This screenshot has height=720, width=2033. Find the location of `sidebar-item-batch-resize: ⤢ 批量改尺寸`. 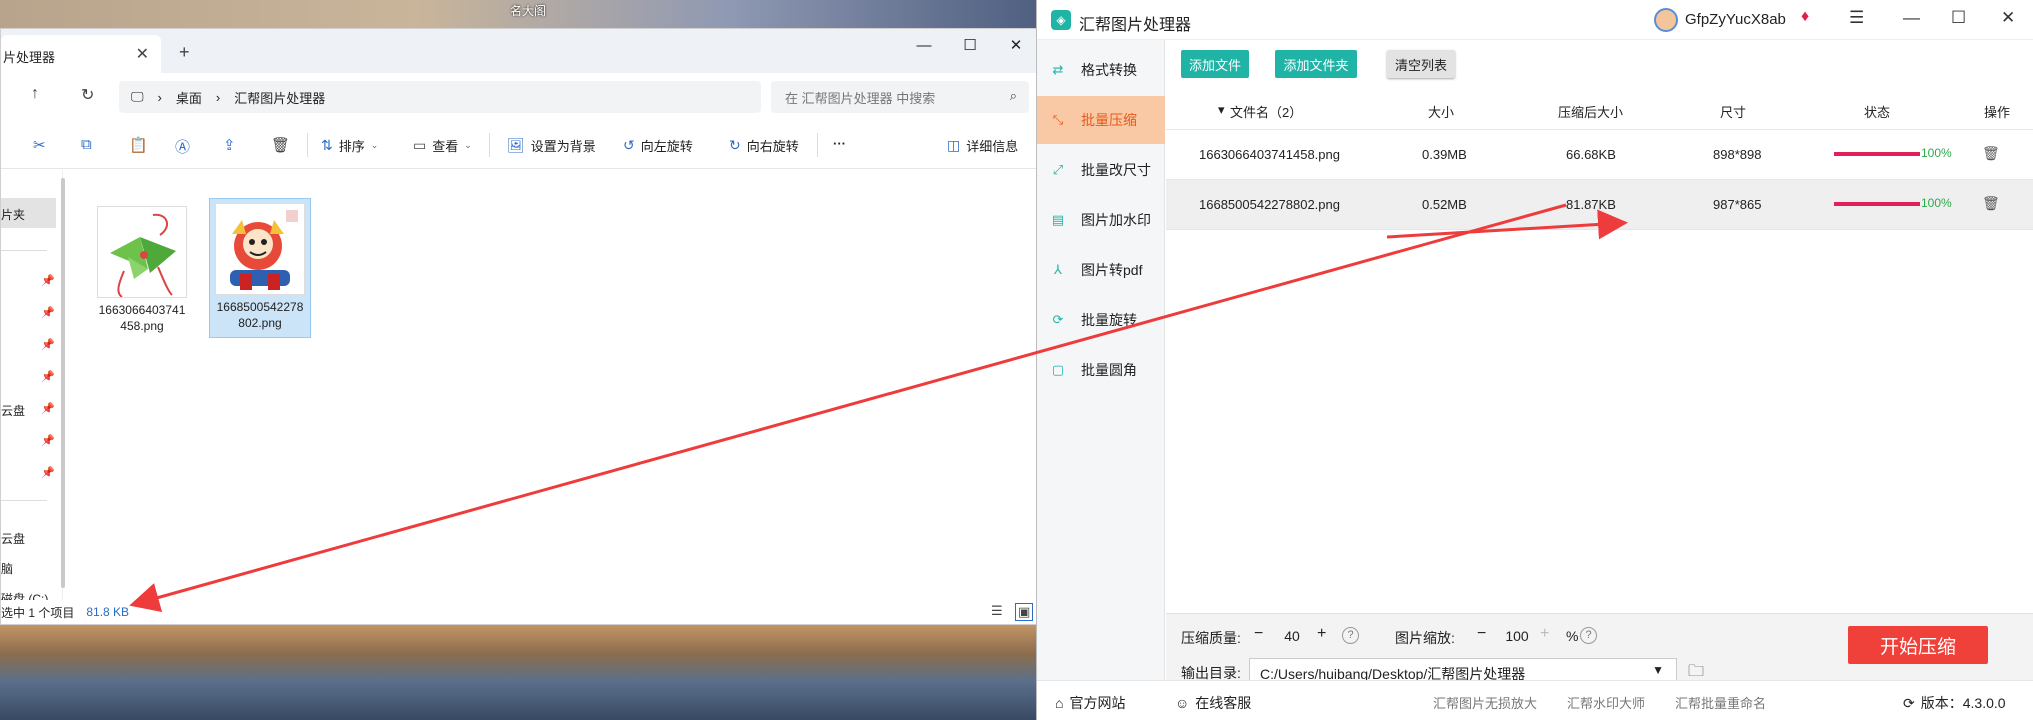

sidebar-item-batch-resize: ⤢ 批量改尺寸 is located at coordinates (1101, 170).